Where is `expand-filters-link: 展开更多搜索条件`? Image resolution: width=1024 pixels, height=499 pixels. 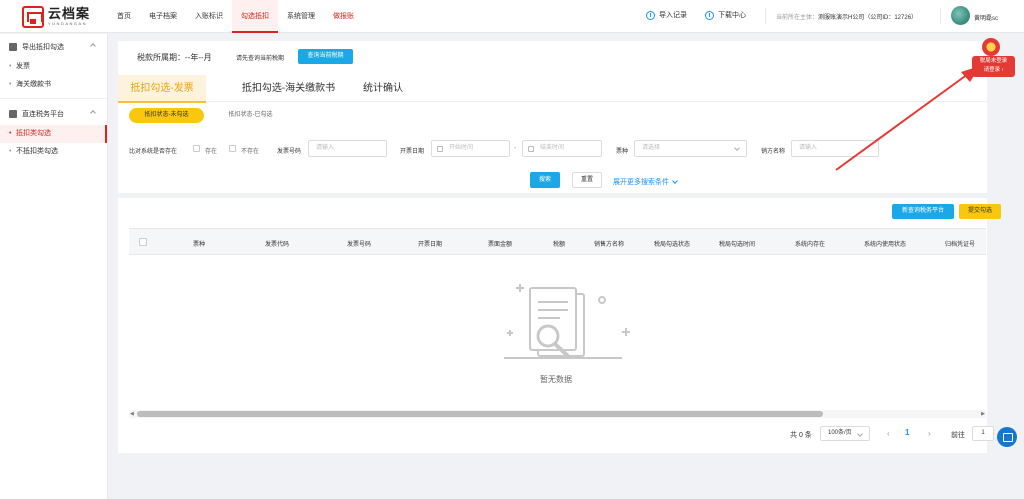 expand-filters-link: 展开更多搜索条件 is located at coordinates (645, 182).